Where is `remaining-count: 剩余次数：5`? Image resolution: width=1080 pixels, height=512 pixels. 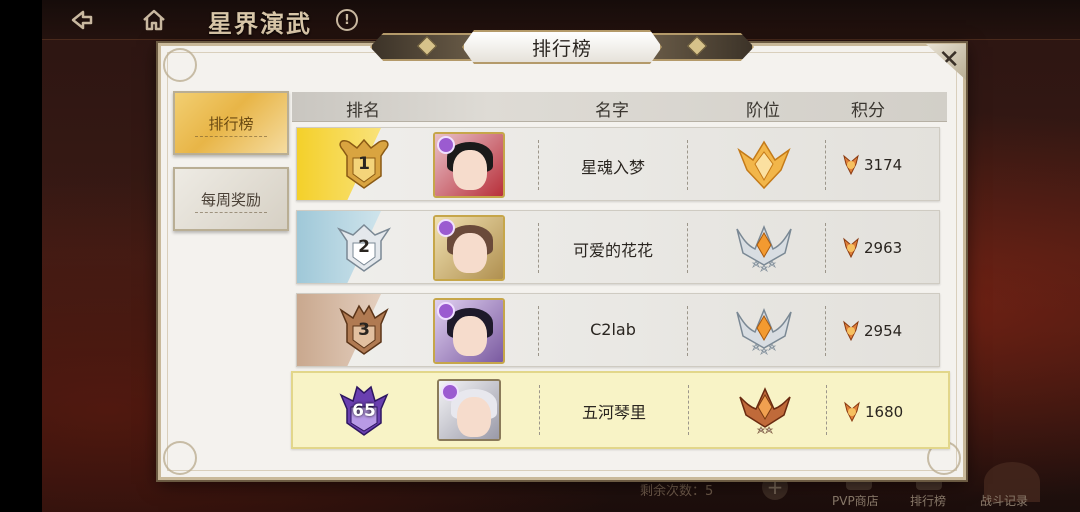
remaining-count: 剩余次数：5 is located at coordinates (677, 491).